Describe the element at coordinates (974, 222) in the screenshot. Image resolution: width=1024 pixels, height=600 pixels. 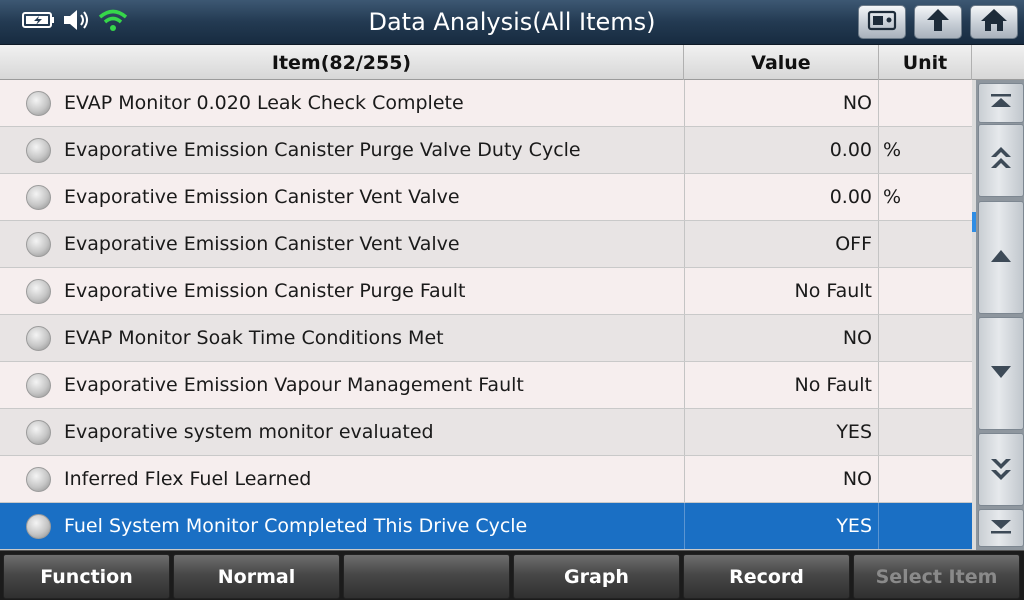
I see `scrollbar-thumb` at that location.